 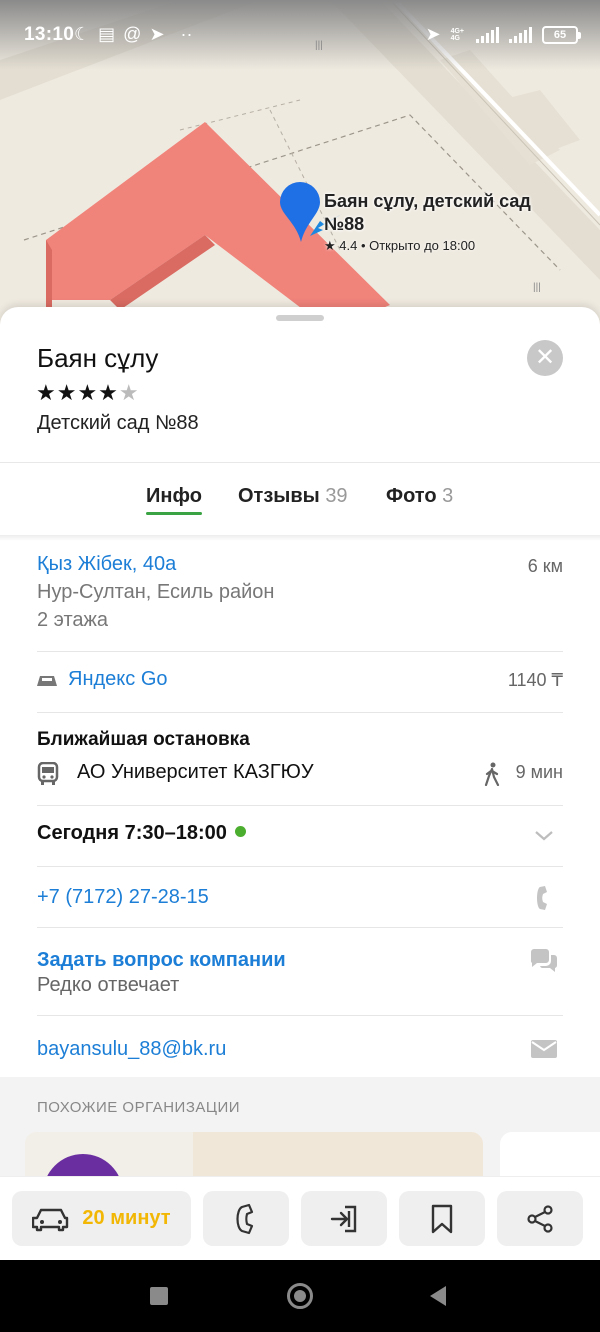 I want to click on similar-org-photo, so click(x=338, y=1154).